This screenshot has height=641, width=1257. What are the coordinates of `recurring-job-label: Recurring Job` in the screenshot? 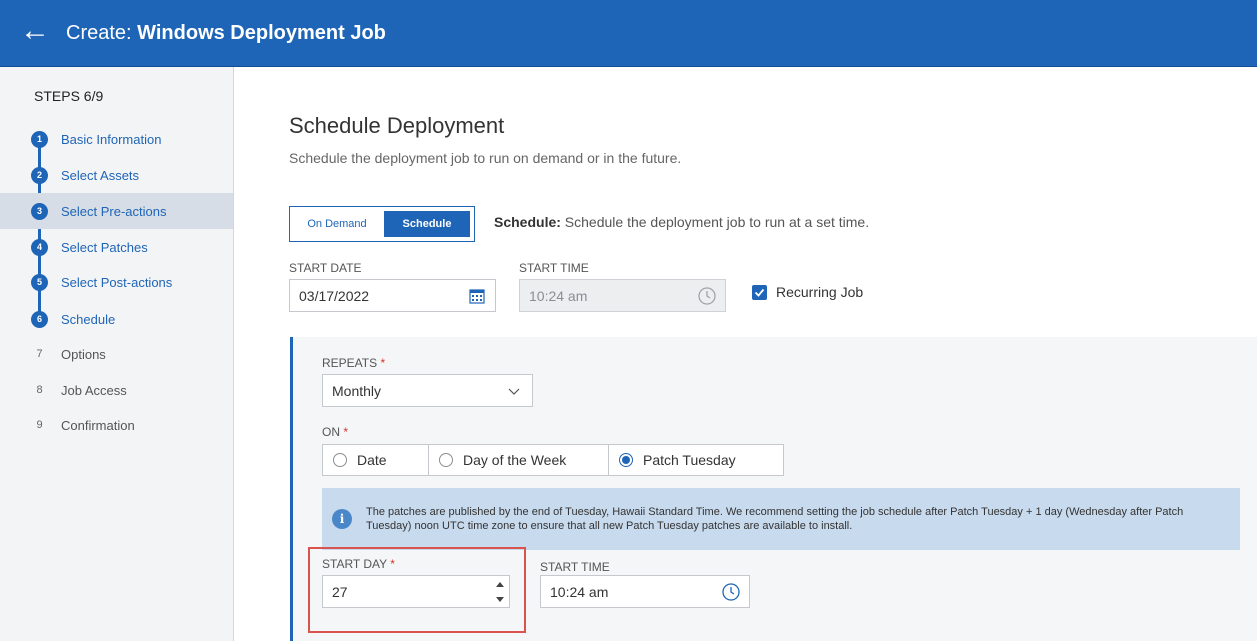 It's located at (820, 292).